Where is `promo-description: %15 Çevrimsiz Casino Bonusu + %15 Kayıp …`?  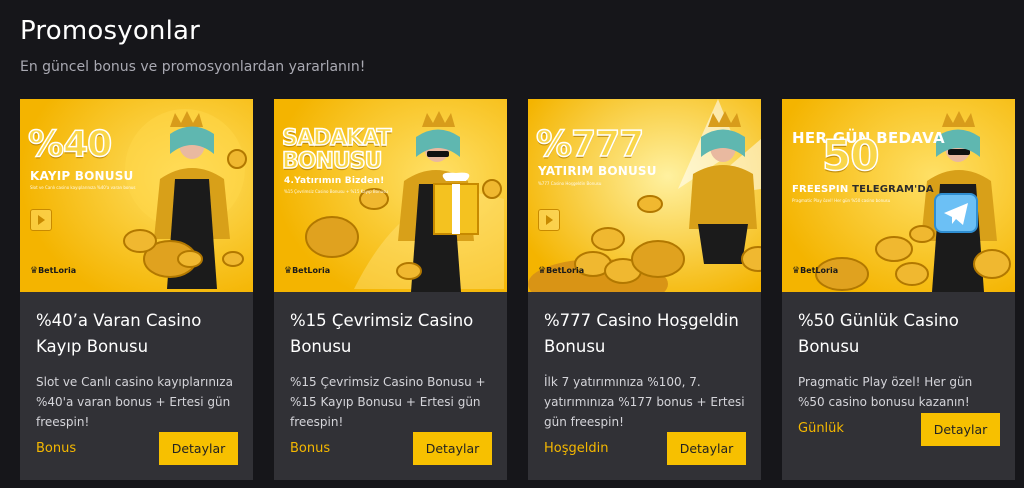
promo-description: %15 Çevrimsiz Casino Bonusu + %15 Kayıp … is located at coordinates (388, 402).